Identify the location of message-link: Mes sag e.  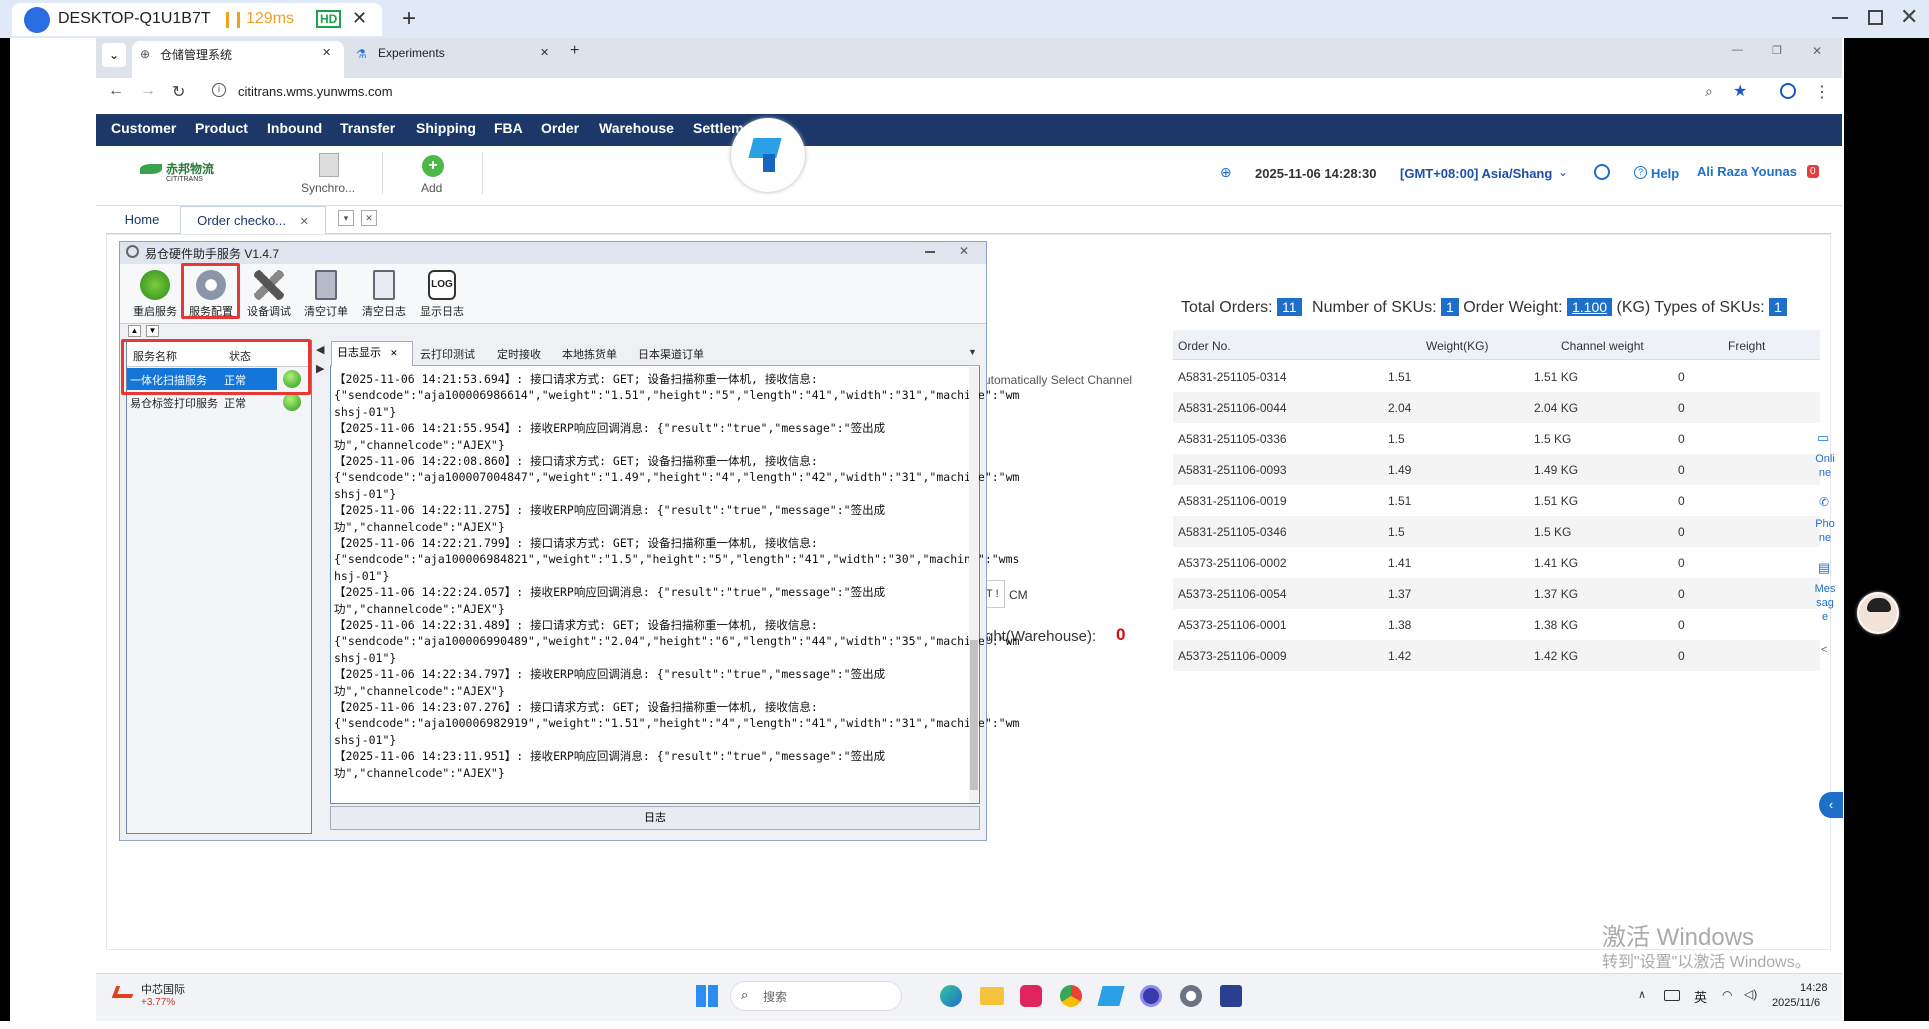
(1825, 603).